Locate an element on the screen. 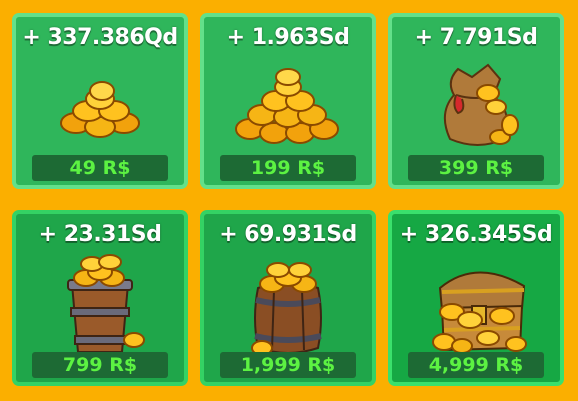 The height and width of the screenshot is (401, 578). price-button: 1,999 R$ is located at coordinates (288, 365).